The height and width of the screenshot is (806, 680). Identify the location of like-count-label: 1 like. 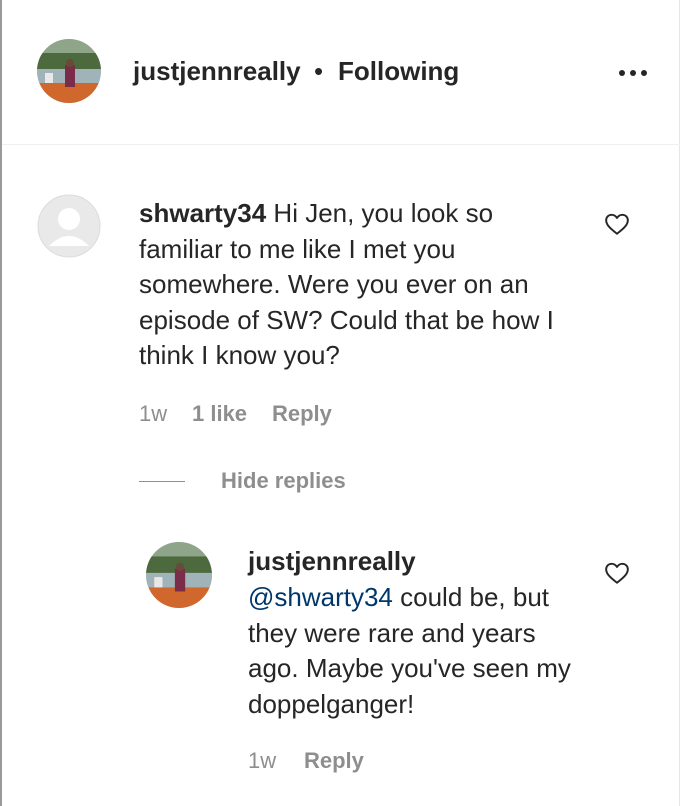
(219, 413).